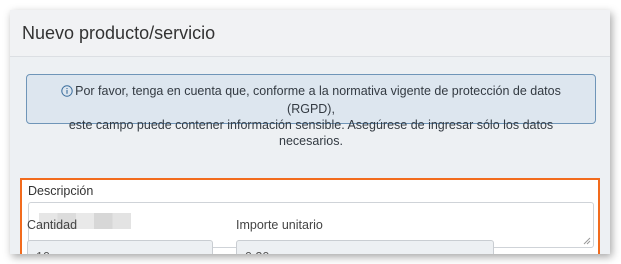 The height and width of the screenshot is (264, 621). Describe the element at coordinates (279, 225) in the screenshot. I see `unit-price-label: Importe unitario` at that location.